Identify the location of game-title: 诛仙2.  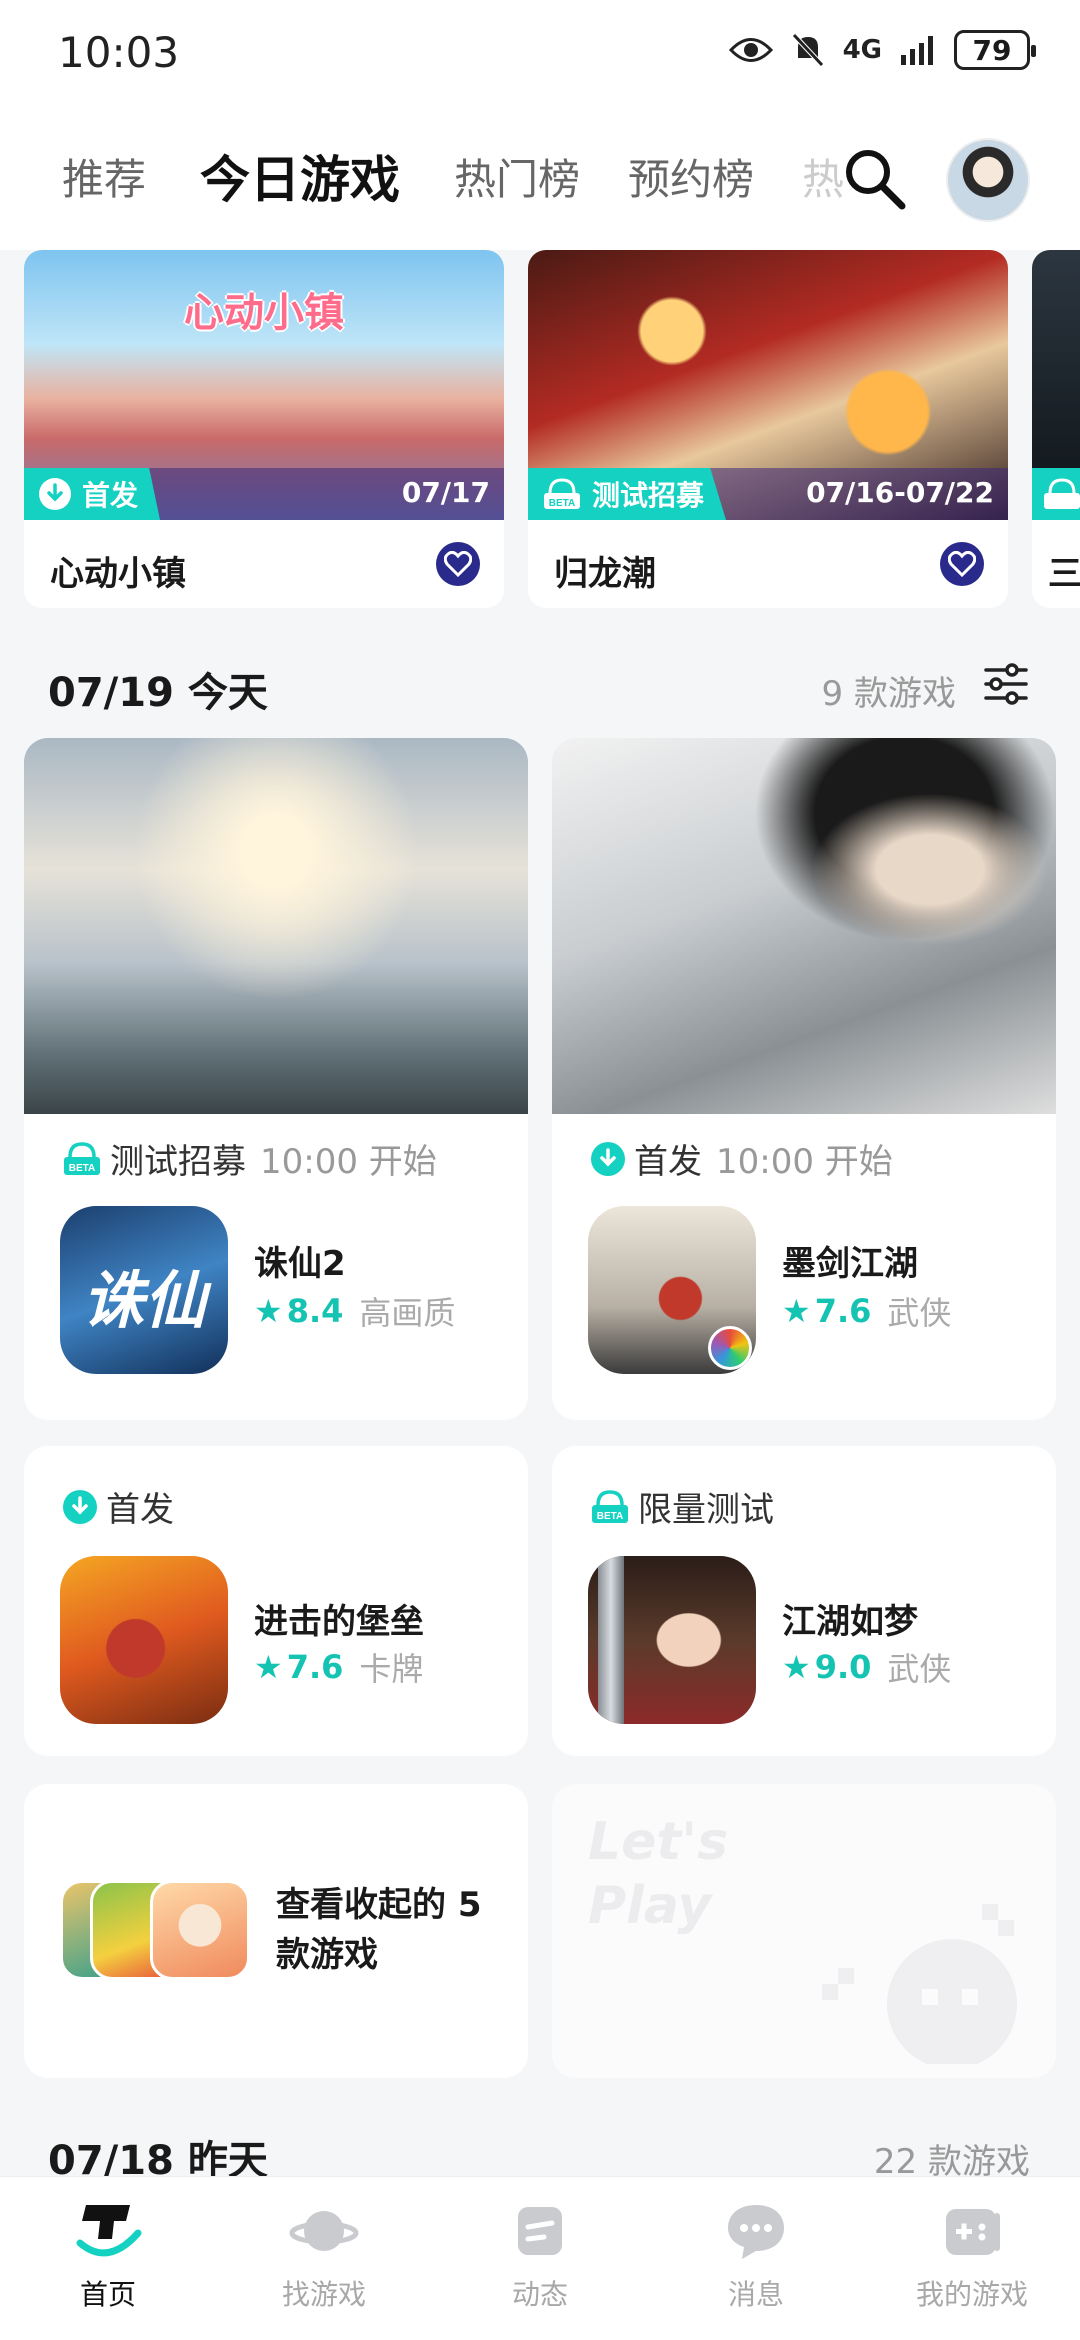
(300, 1264).